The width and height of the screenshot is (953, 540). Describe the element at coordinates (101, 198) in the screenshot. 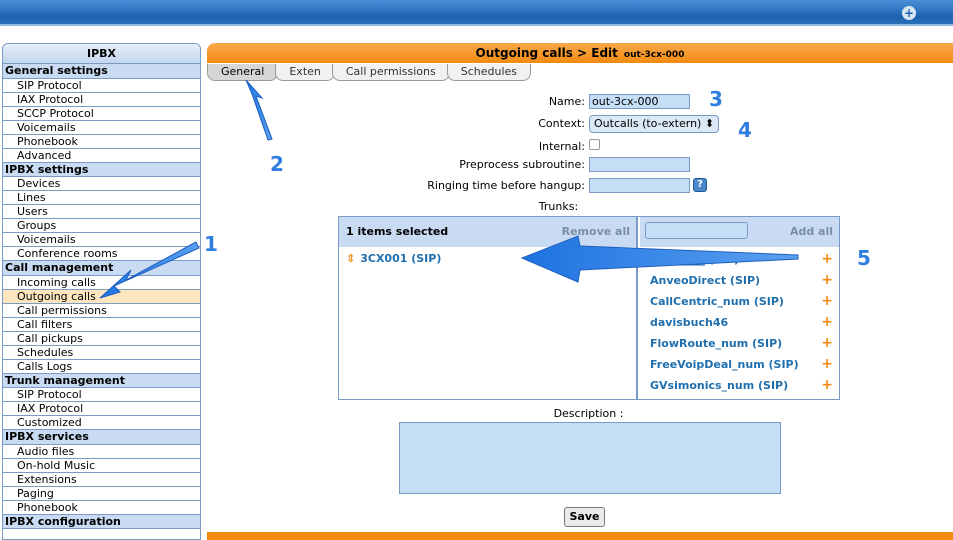

I see `sidebar-item-lines: Lines` at that location.